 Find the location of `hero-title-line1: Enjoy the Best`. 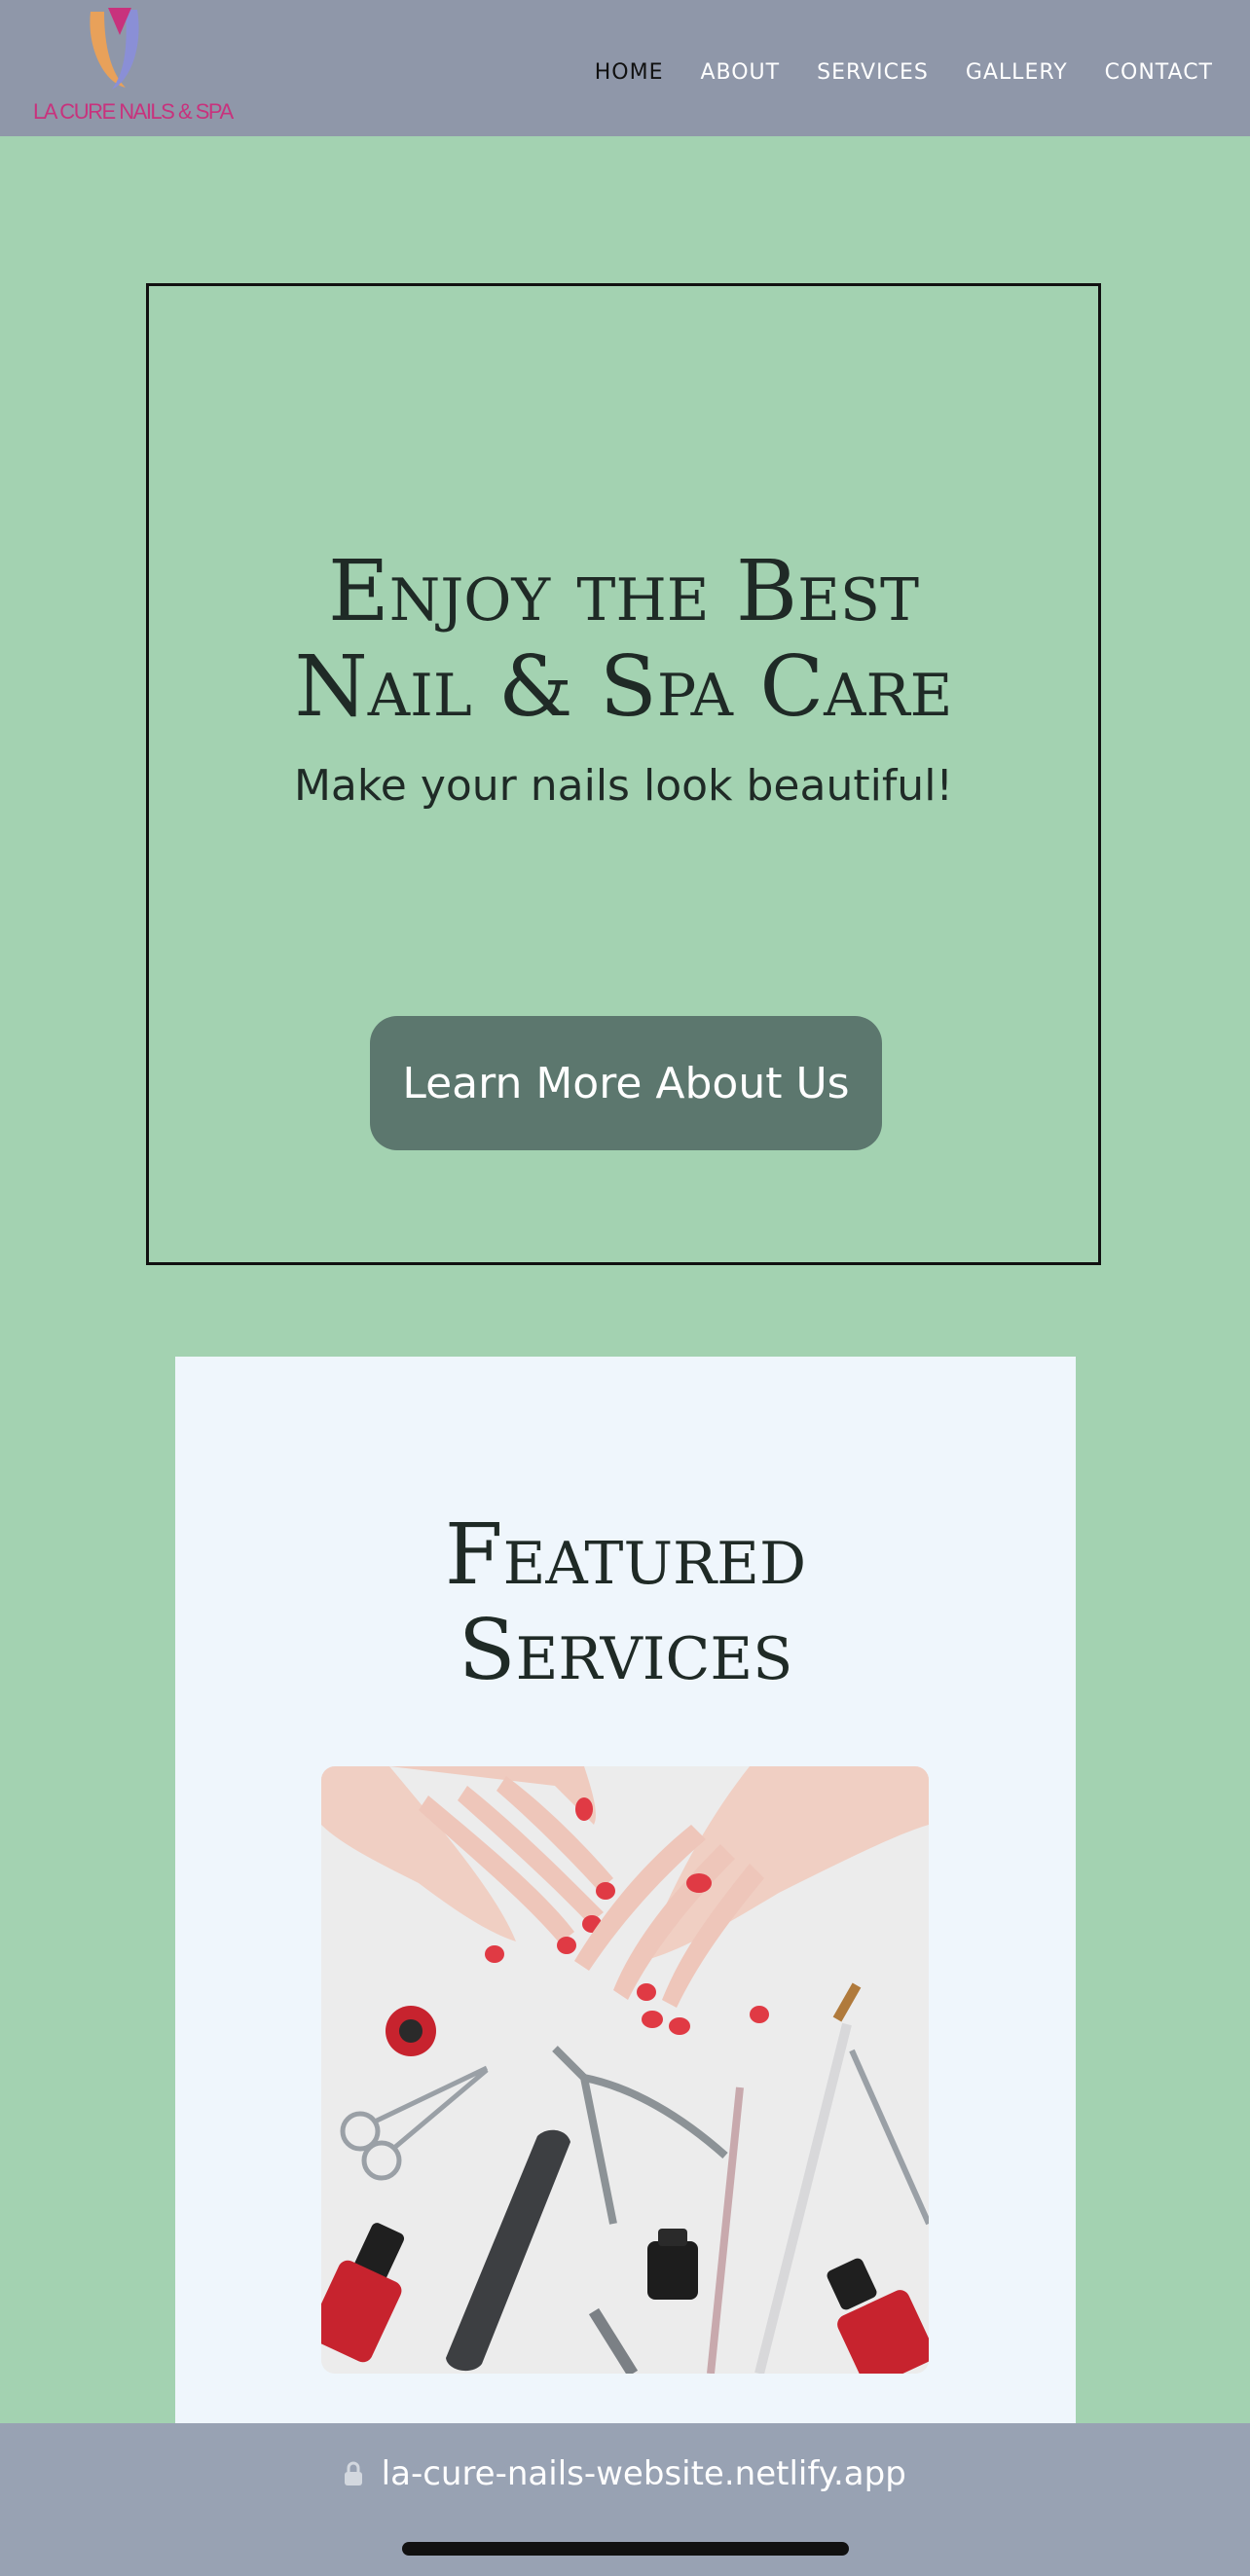

hero-title-line1: Enjoy the Best is located at coordinates (623, 591).